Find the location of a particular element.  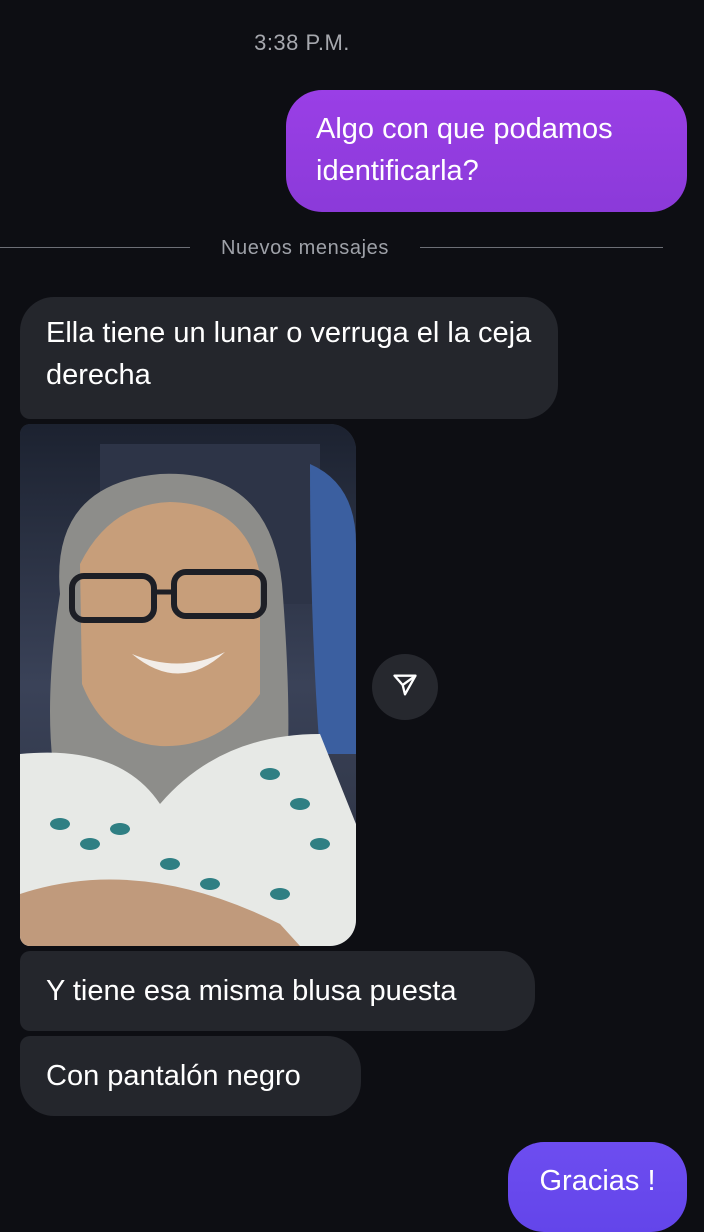

incoming-message-bubble: Con pantalón negro is located at coordinates (190, 1076).